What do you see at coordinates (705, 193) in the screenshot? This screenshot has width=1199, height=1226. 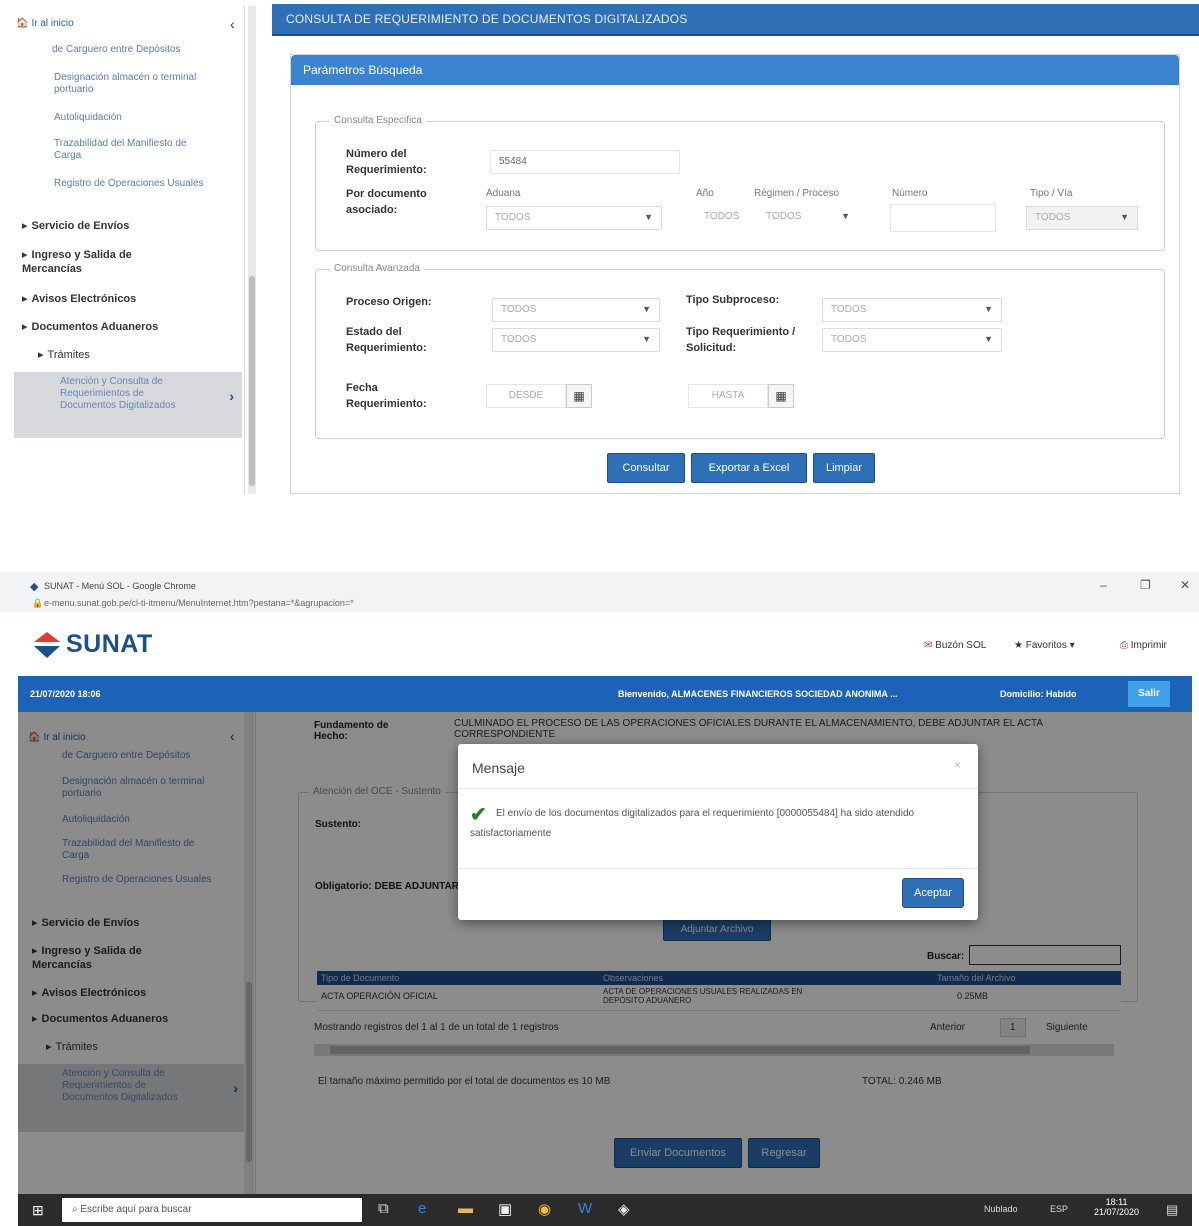 I see `anio-label: Año` at bounding box center [705, 193].